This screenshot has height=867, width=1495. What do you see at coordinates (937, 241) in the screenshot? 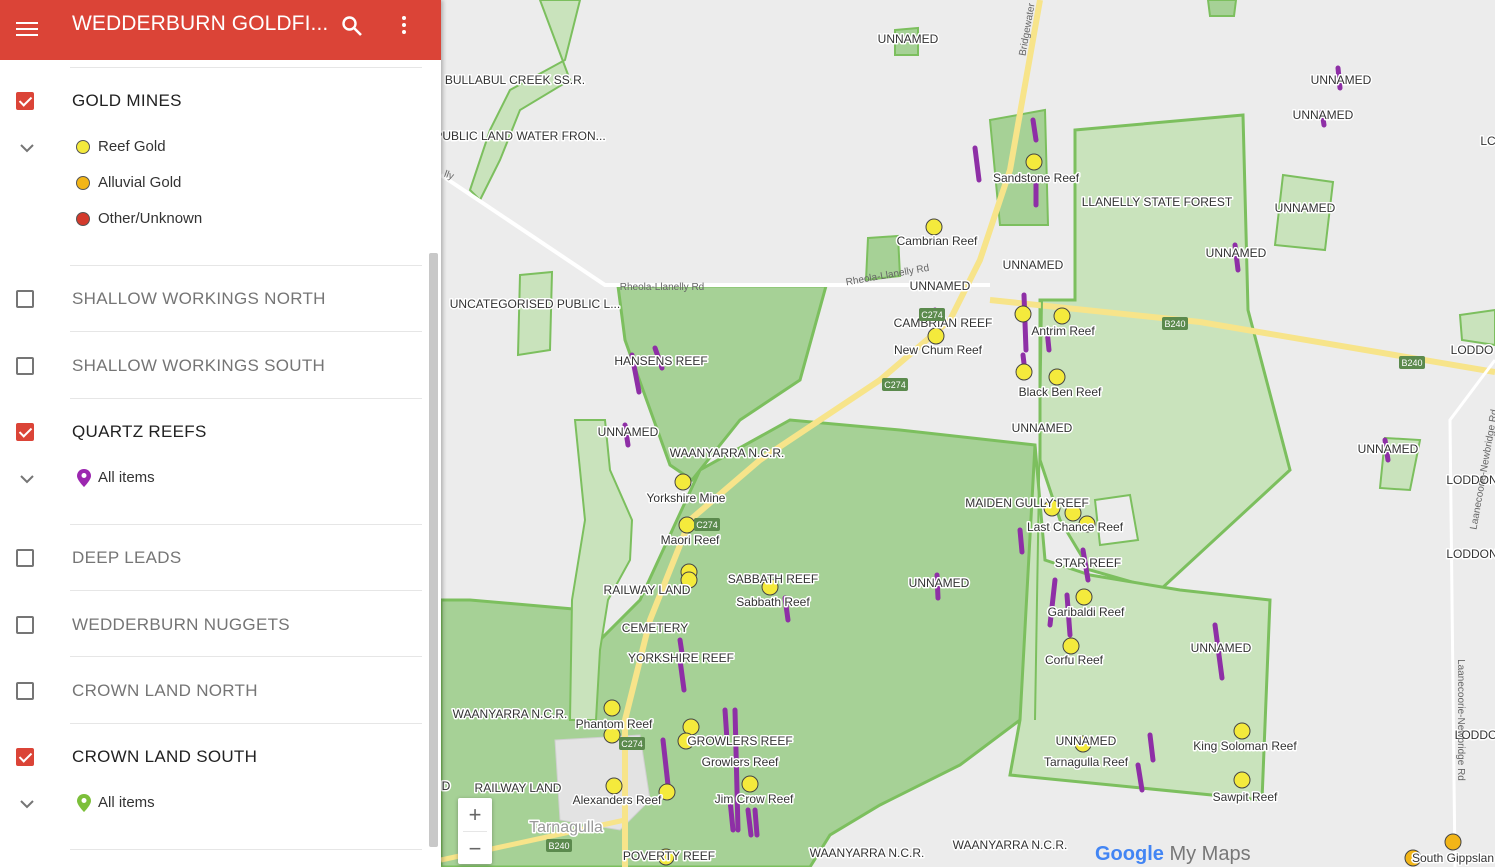
I see `map-place-label: Cambrian Reef` at bounding box center [937, 241].